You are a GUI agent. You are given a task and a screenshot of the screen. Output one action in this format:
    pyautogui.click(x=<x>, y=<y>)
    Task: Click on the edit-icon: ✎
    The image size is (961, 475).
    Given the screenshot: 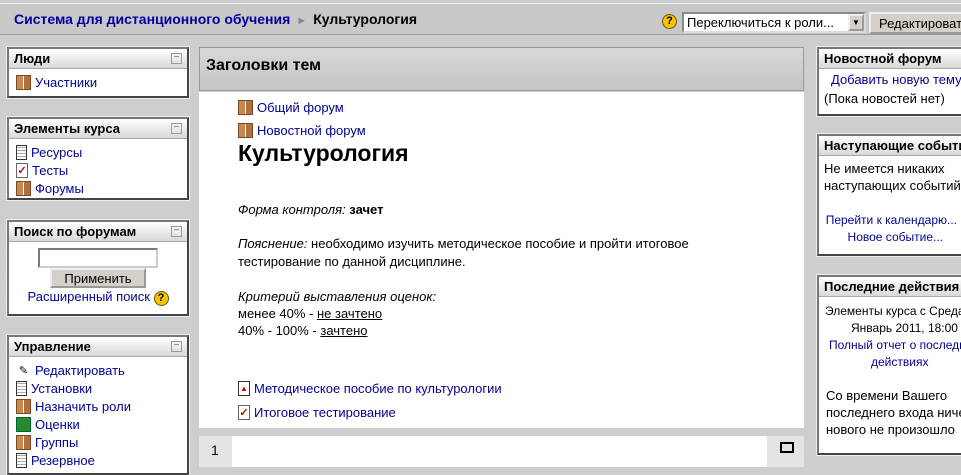 What is the action you would take?
    pyautogui.click(x=23, y=370)
    